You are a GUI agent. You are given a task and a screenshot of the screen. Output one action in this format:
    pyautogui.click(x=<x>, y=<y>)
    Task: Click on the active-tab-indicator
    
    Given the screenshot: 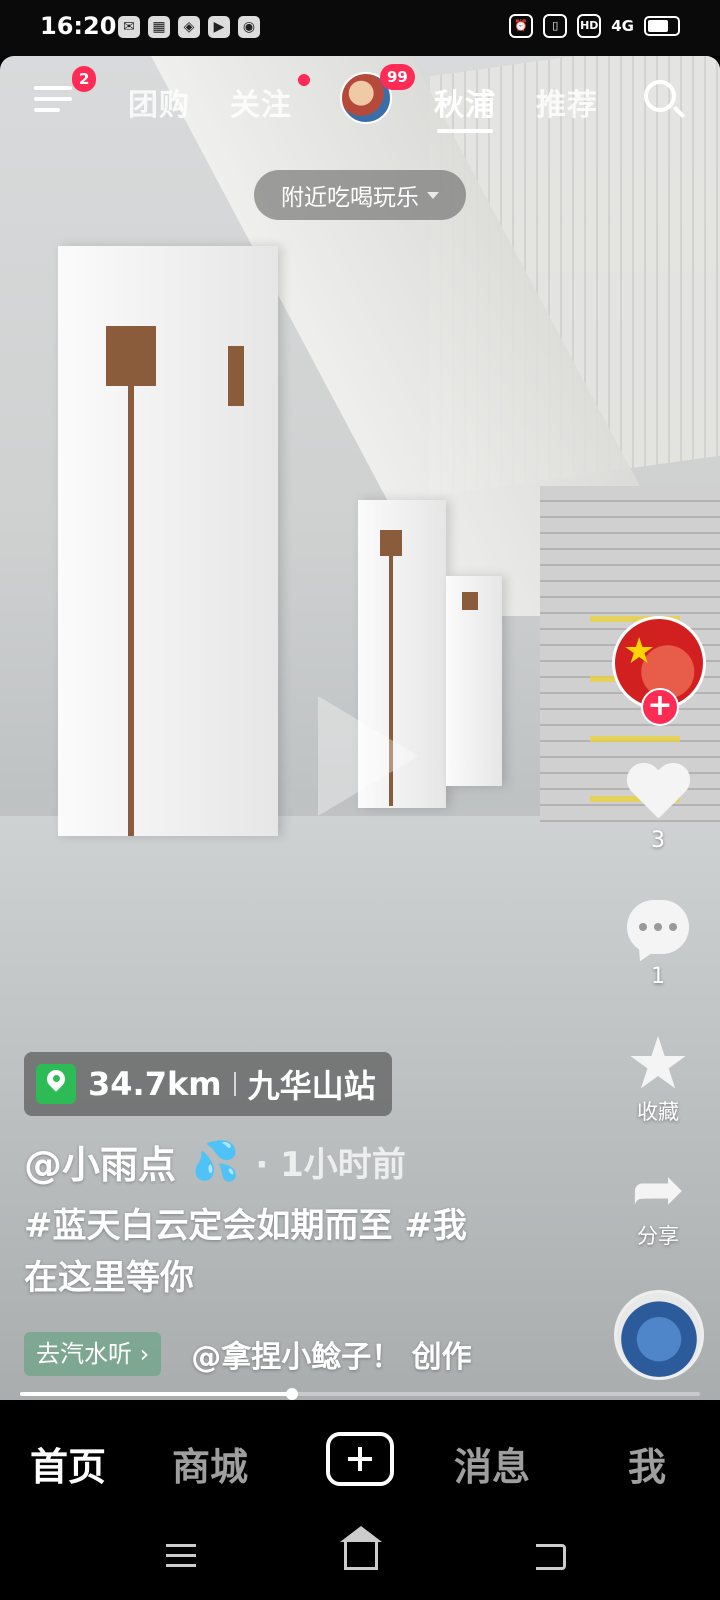 What is the action you would take?
    pyautogui.click(x=465, y=131)
    